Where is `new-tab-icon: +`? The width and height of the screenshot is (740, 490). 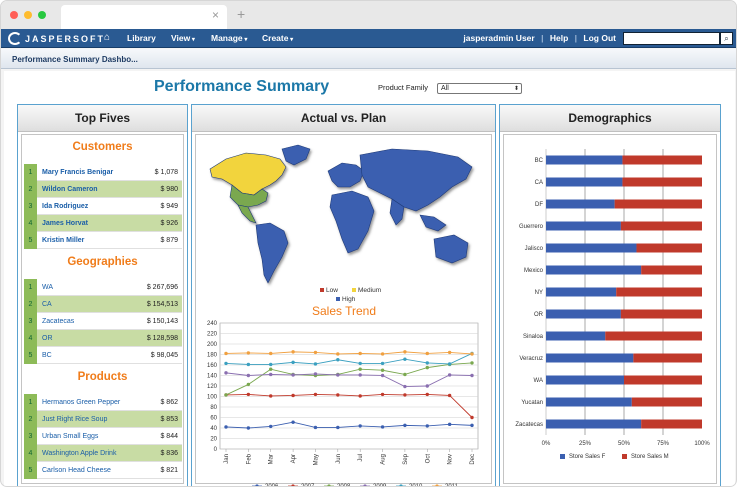 new-tab-icon: + is located at coordinates (241, 14).